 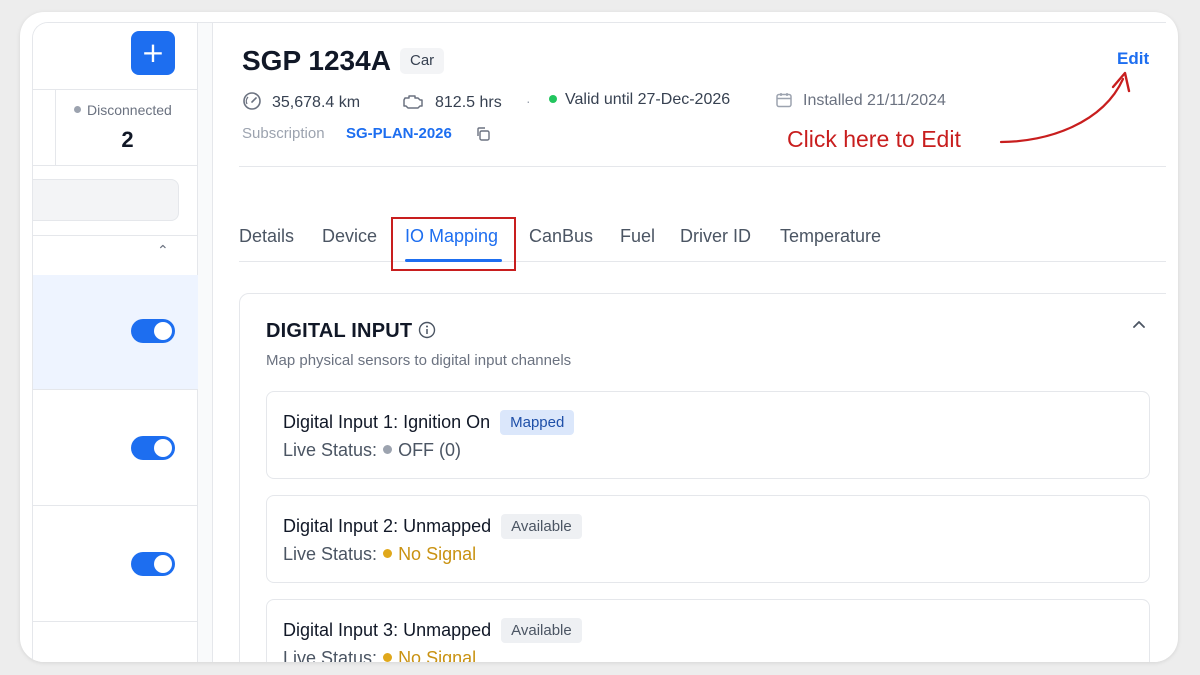 I want to click on copy-icon, so click(x=483, y=134).